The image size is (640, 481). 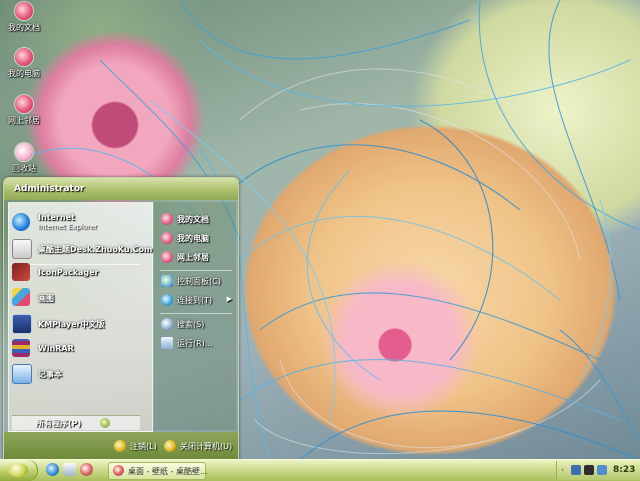 I want to click on places-my-computer: 我的电脑, so click(x=197, y=238).